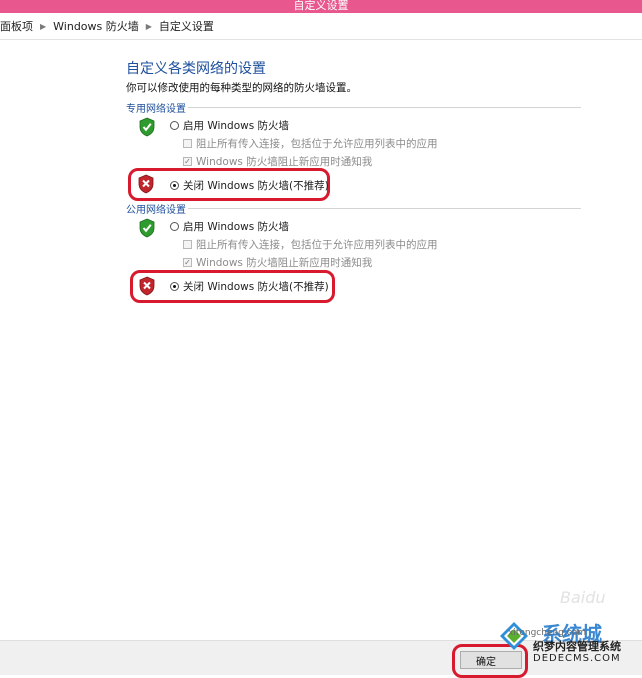 This screenshot has width=642, height=678. I want to click on public-disable-label: 关闭 Windows 防火墙(不推荐), so click(256, 286).